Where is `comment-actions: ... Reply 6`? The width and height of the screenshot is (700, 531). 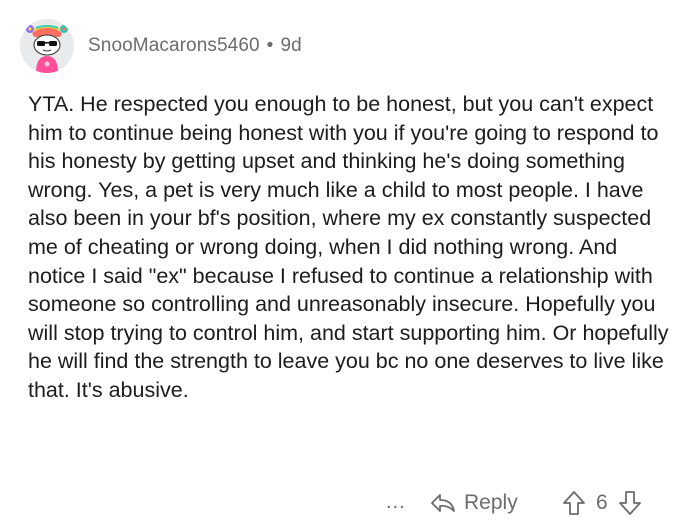
comment-actions: ... Reply 6 is located at coordinates (350, 505).